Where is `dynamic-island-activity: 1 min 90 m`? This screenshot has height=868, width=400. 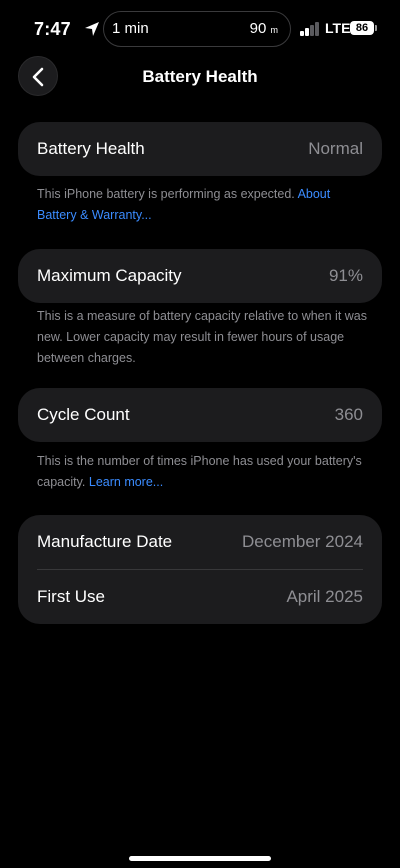
dynamic-island-activity: 1 min 90 m is located at coordinates (197, 29).